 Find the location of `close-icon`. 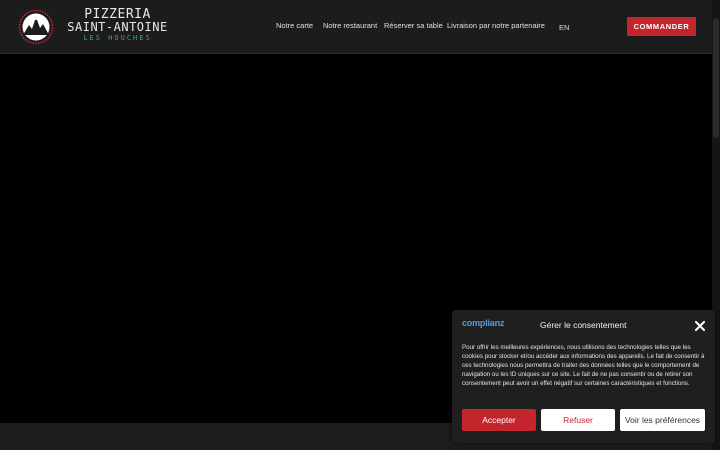

close-icon is located at coordinates (700, 326).